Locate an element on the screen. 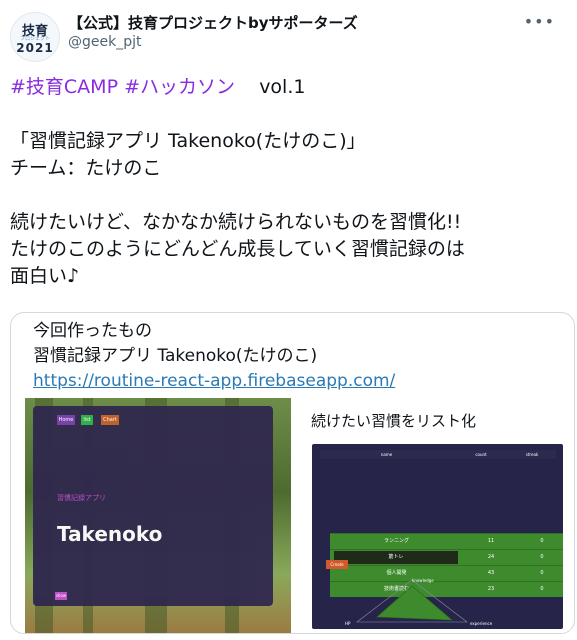 The height and width of the screenshot is (640, 577). hashtag-camp: #技育CAMP is located at coordinates (64, 87).